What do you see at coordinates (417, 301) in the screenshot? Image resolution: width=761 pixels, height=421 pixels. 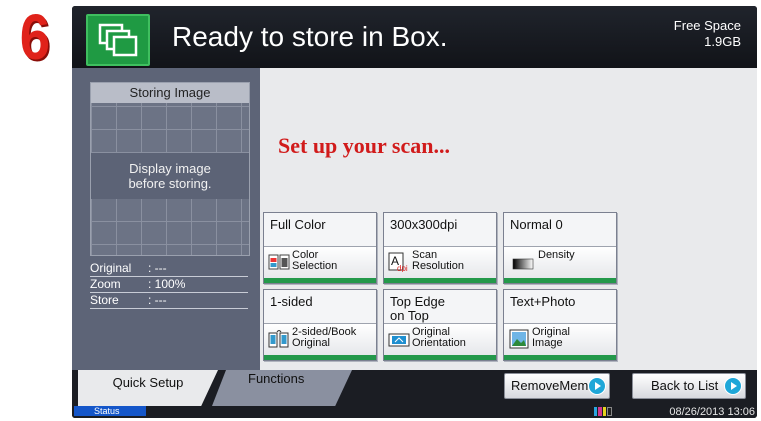 I see `orientation-value-line1: Top Edge` at bounding box center [417, 301].